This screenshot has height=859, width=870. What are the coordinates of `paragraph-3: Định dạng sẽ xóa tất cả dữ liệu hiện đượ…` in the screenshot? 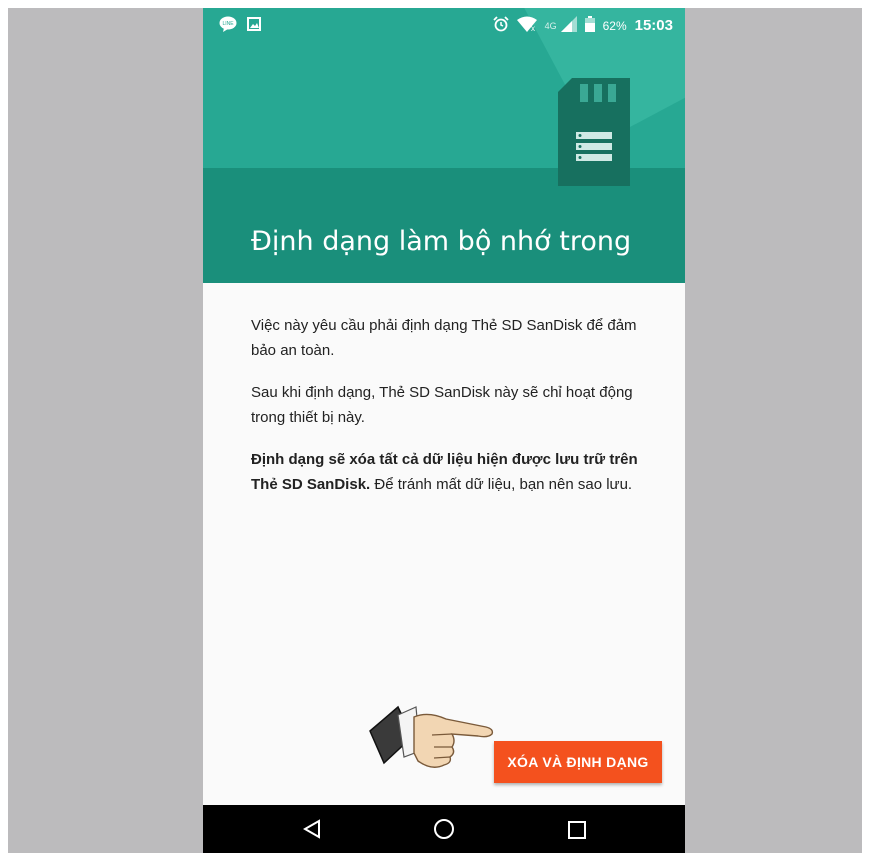 It's located at (446, 472).